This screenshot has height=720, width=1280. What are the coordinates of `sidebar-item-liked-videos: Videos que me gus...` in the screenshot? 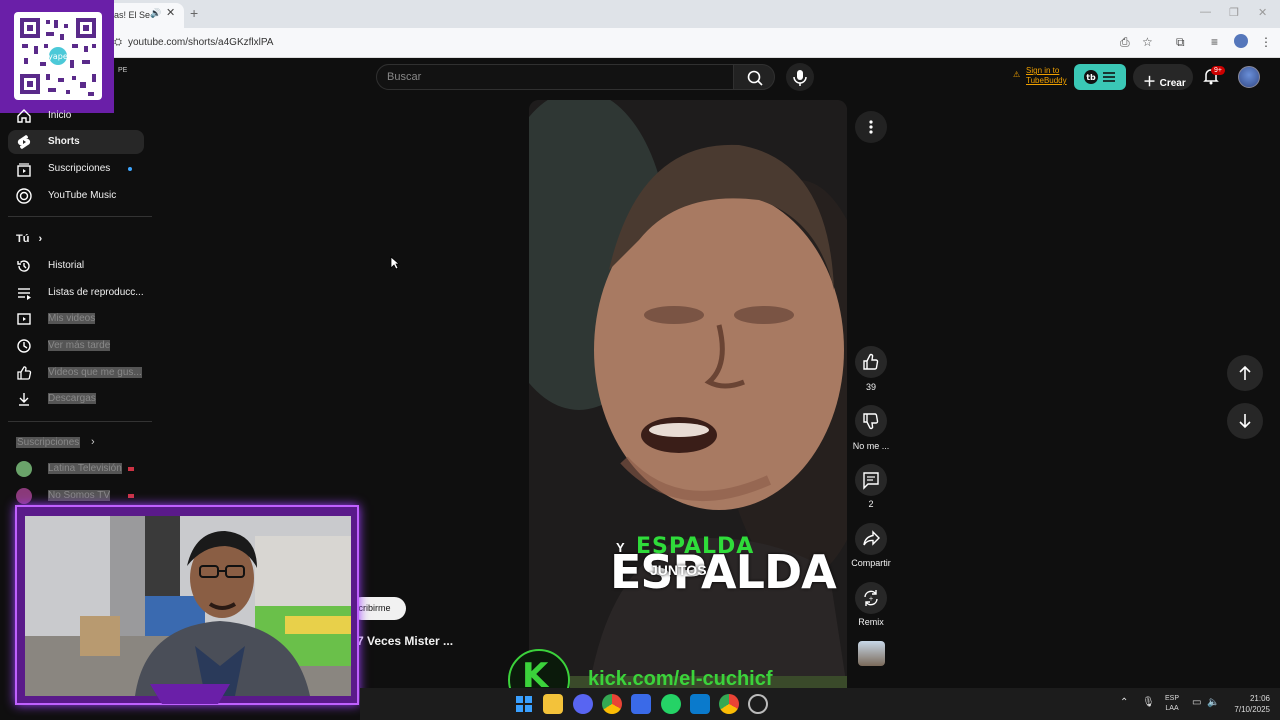 It's located at (76, 373).